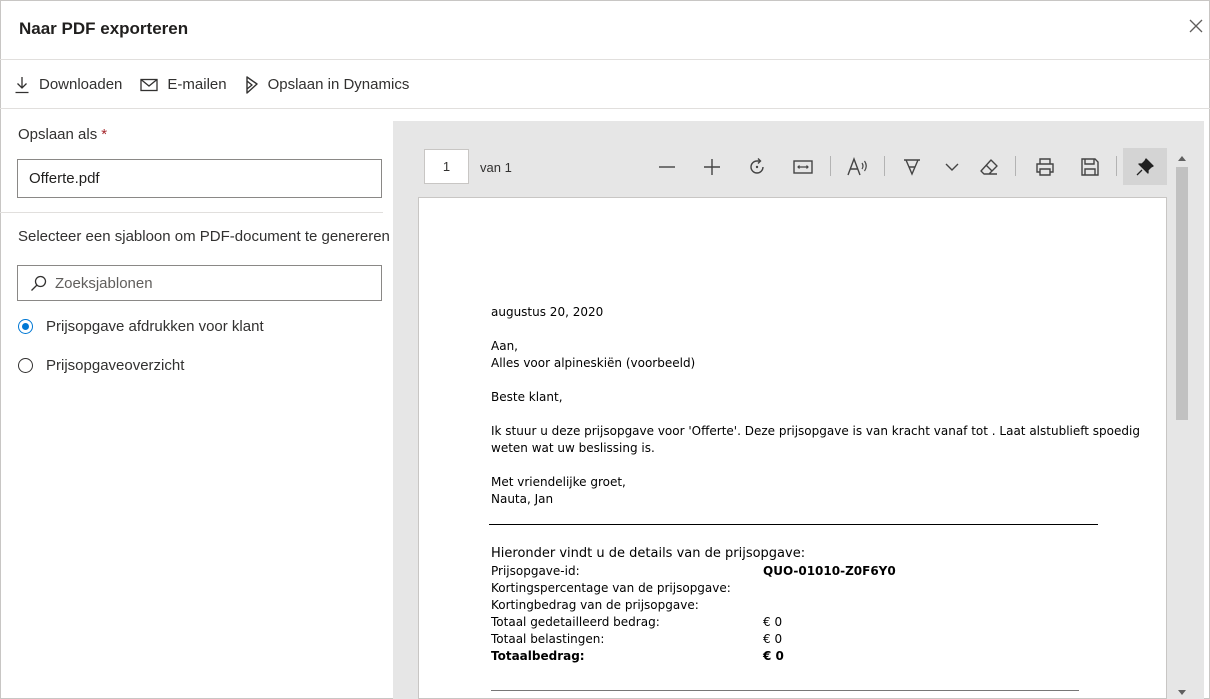  What do you see at coordinates (785, 690) in the screenshot?
I see `table-top-edge` at bounding box center [785, 690].